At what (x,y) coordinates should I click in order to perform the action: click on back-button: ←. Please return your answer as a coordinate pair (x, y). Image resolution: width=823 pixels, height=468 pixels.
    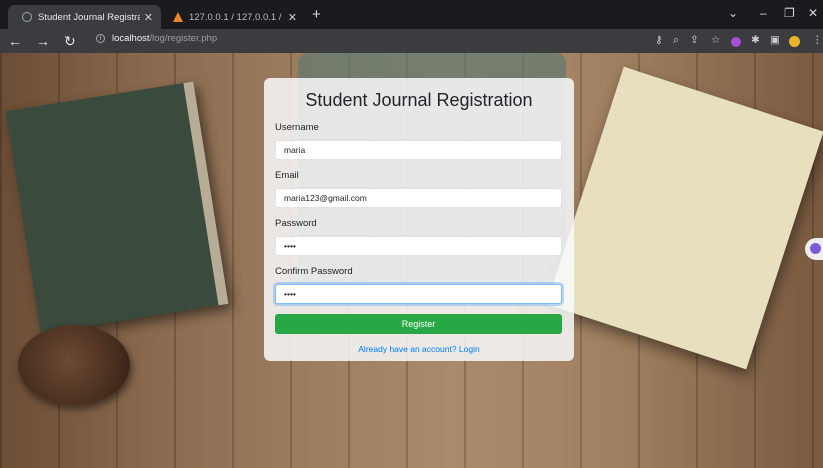
    Looking at the image, I should click on (15, 41).